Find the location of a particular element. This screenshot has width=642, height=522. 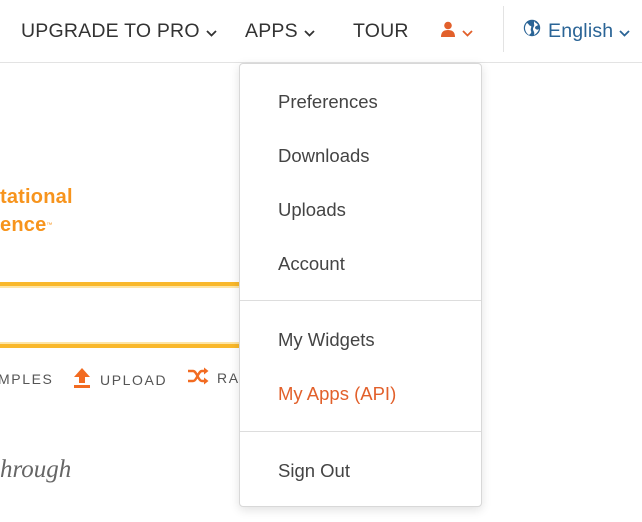

random-label: RA is located at coordinates (228, 377).